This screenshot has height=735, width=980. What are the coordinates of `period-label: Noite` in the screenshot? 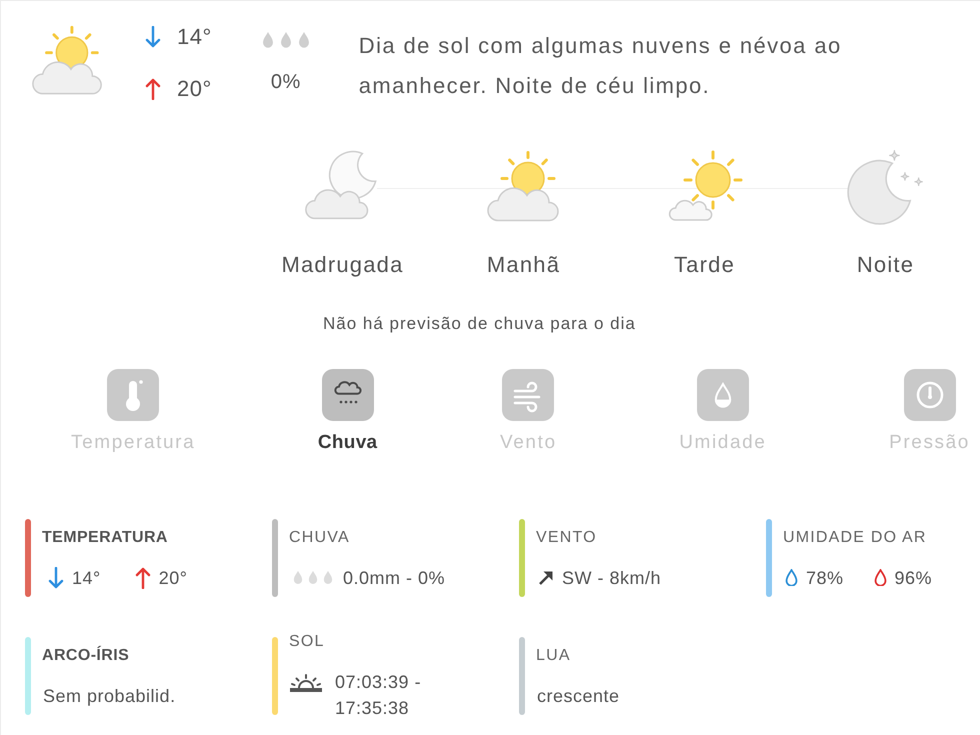 It's located at (885, 265).